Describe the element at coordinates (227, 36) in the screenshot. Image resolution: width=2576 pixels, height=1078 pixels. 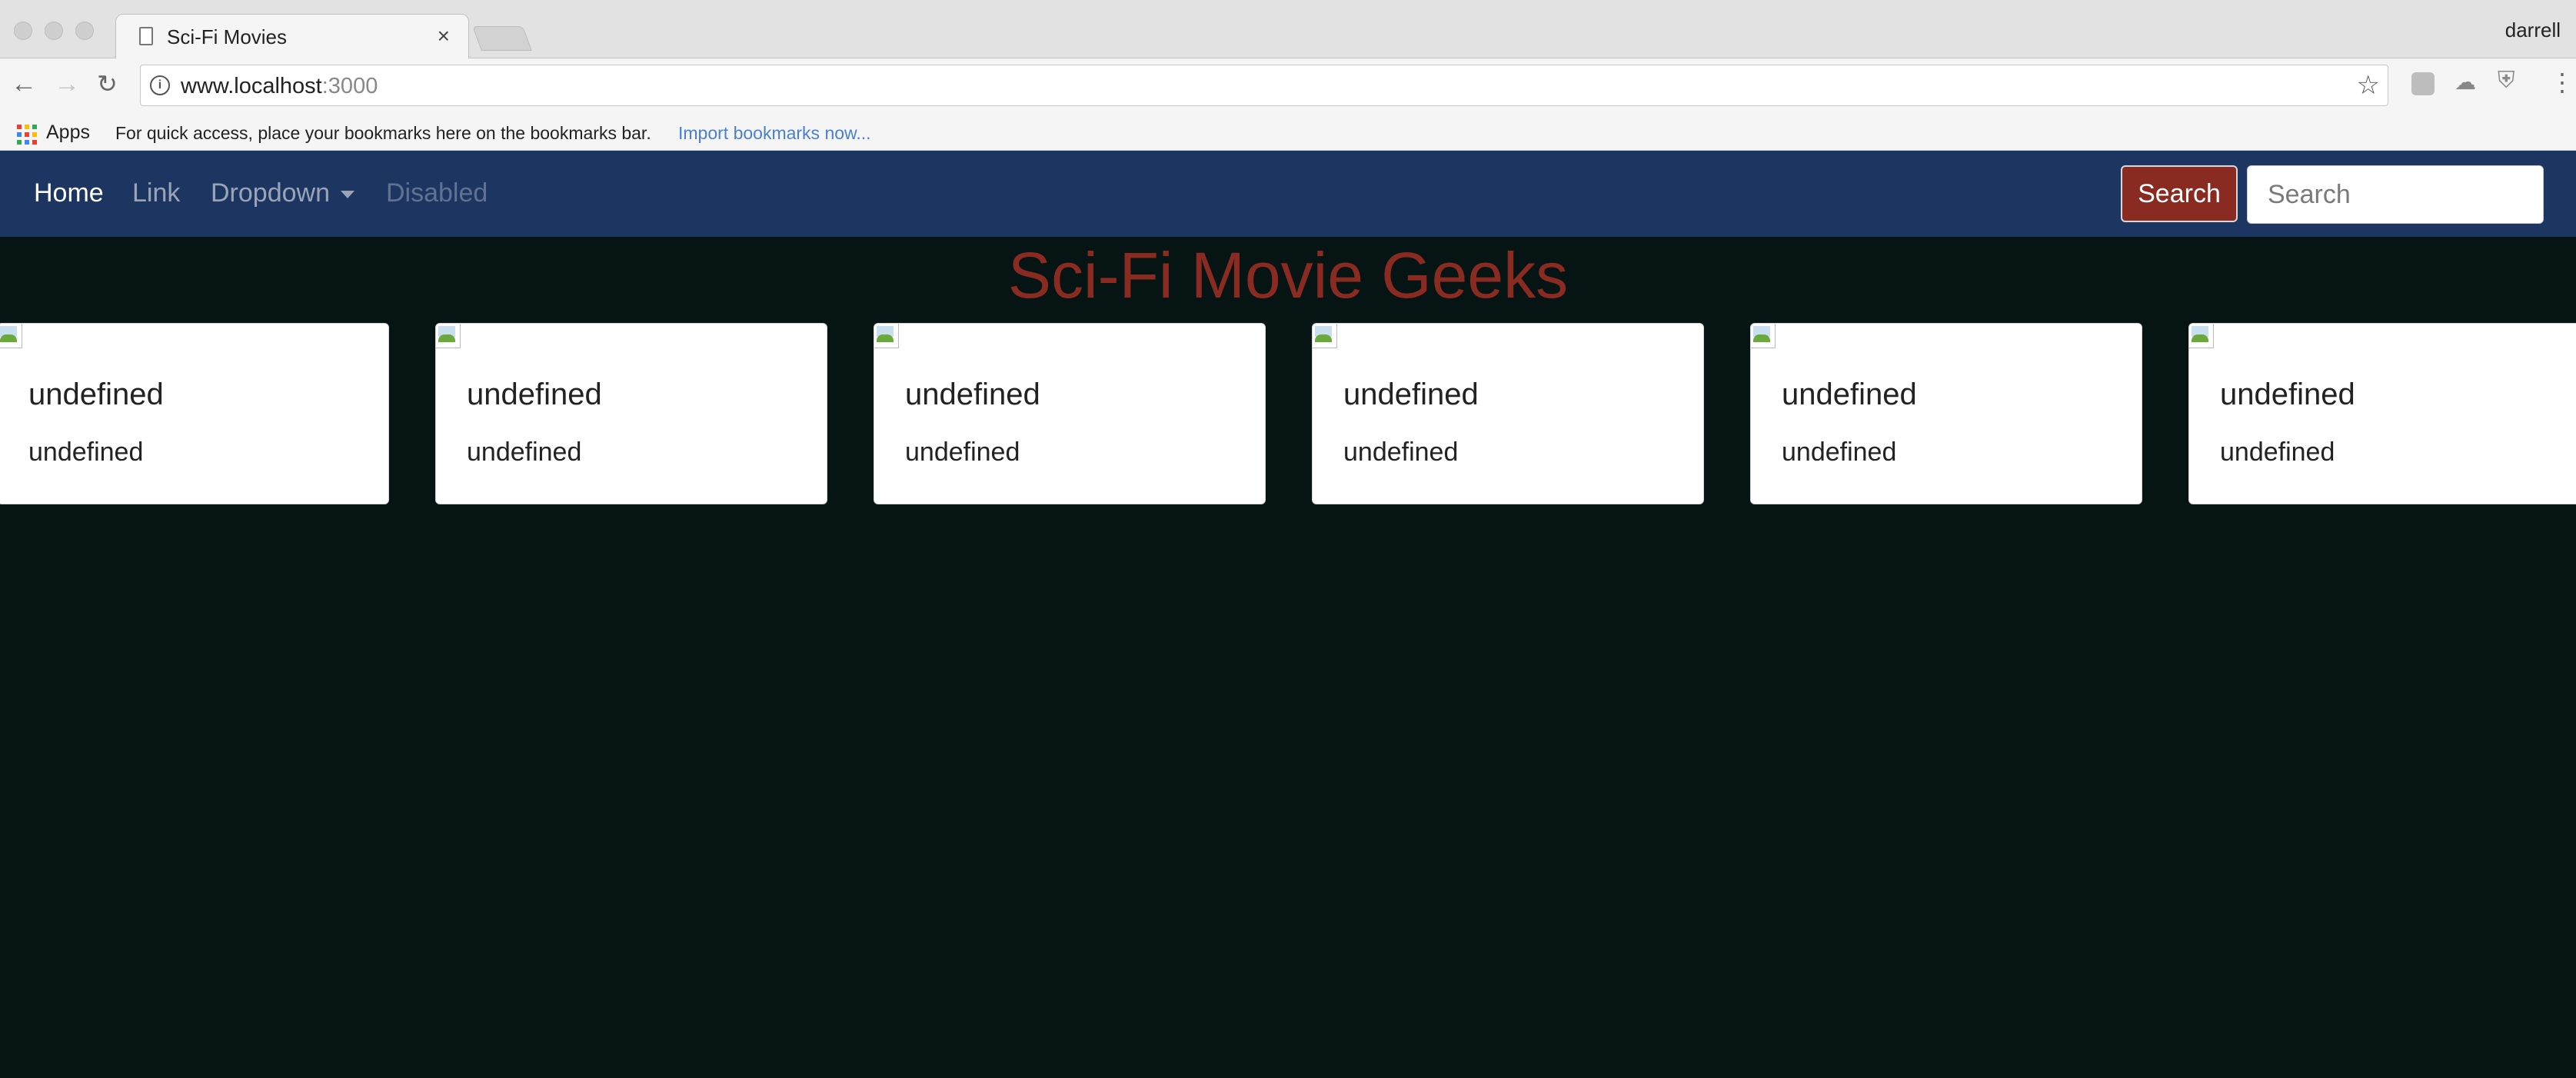
I see `tab-title: Sci-Fi Movies` at that location.